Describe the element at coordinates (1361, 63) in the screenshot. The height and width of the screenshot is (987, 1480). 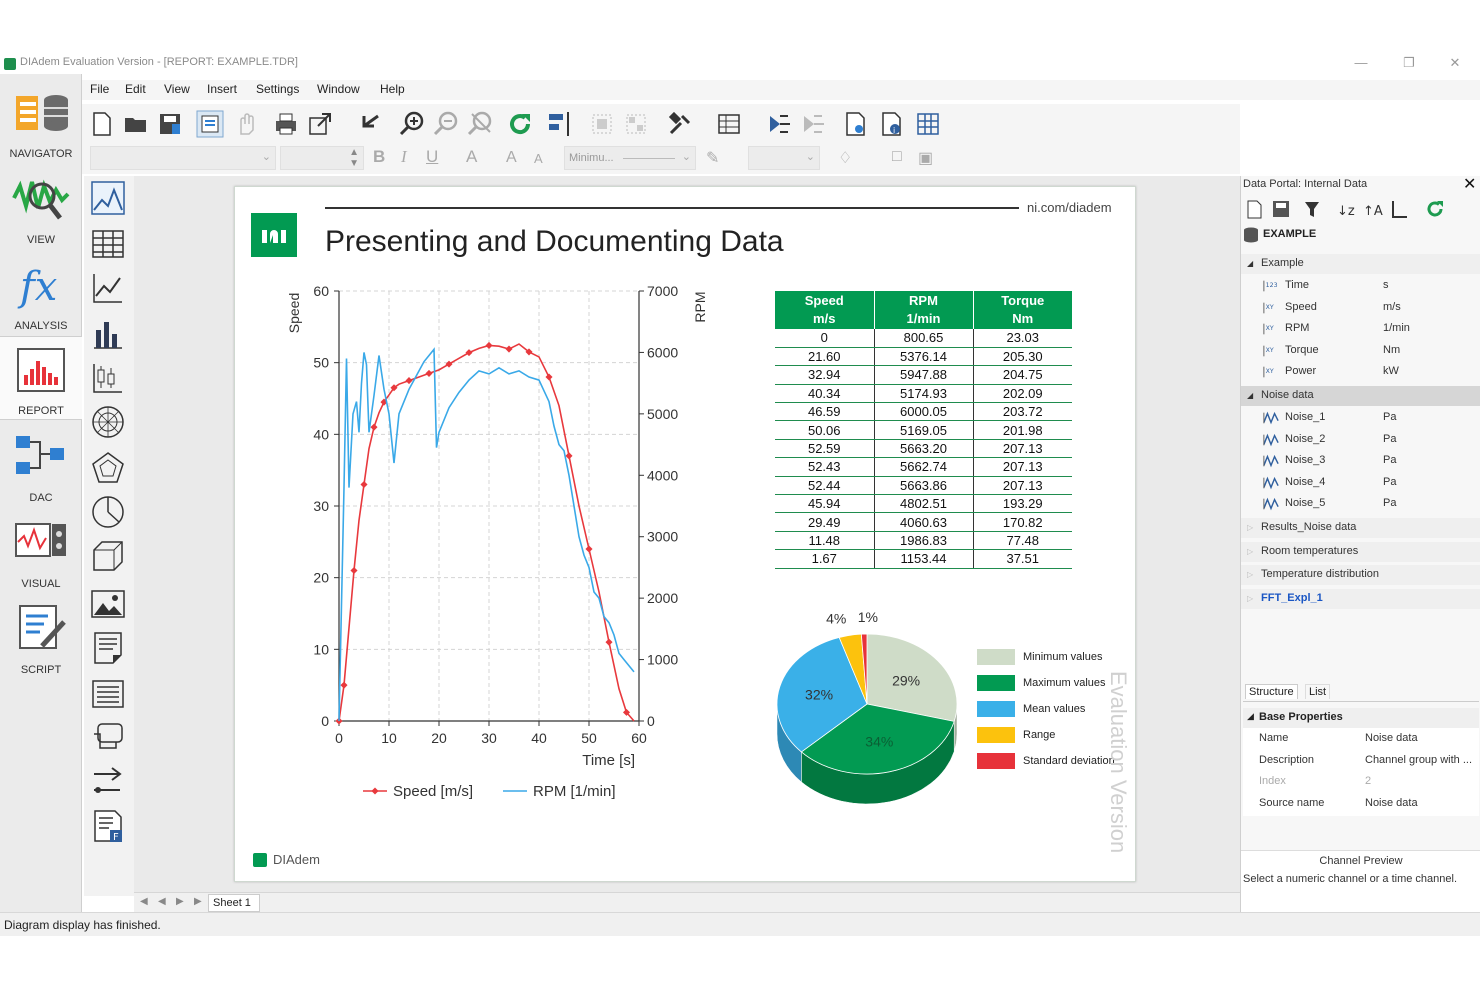
I see `minimize-button: —` at that location.